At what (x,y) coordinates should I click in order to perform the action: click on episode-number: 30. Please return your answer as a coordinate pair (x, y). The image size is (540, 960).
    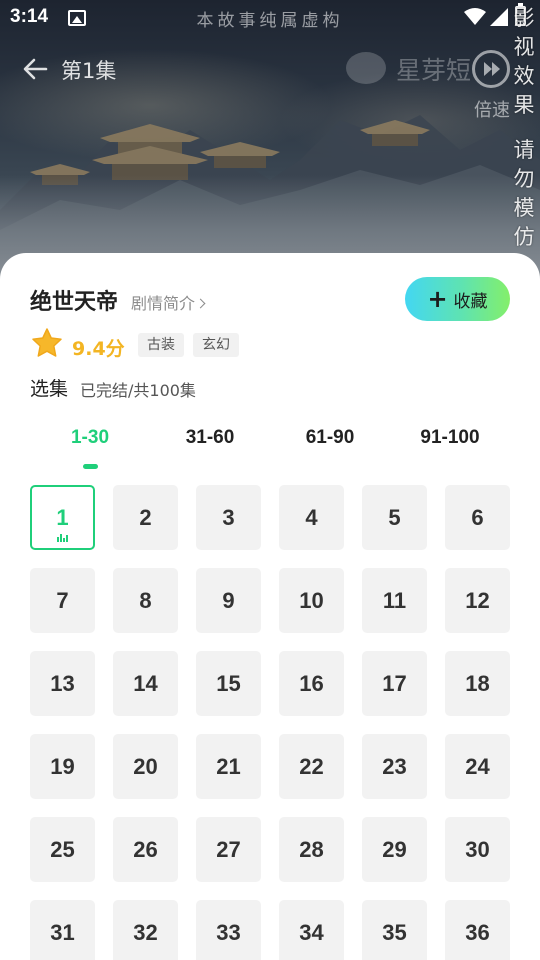
    Looking at the image, I should click on (477, 849).